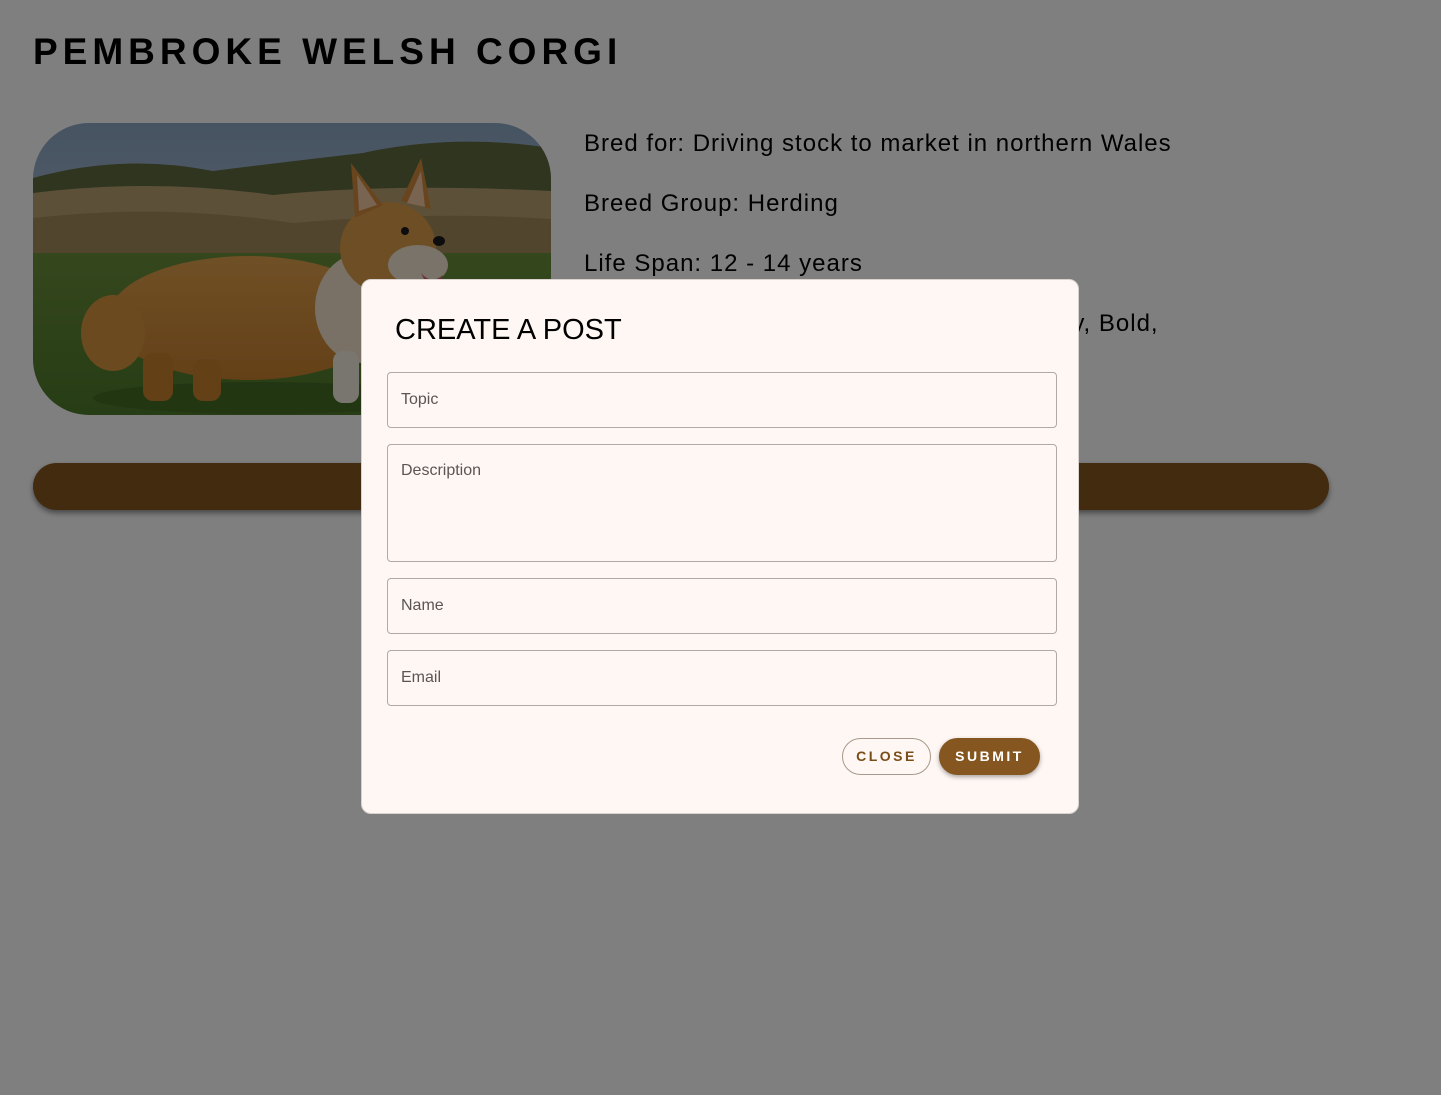 The width and height of the screenshot is (1441, 1095). Describe the element at coordinates (722, 606) in the screenshot. I see `name-input` at that location.